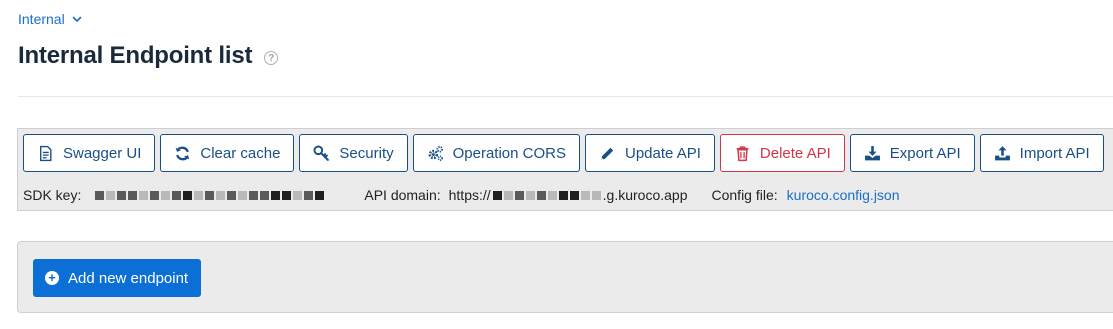 Image resolution: width=1113 pixels, height=329 pixels. I want to click on add-new-endpoint-label: Add new endpoint, so click(128, 278).